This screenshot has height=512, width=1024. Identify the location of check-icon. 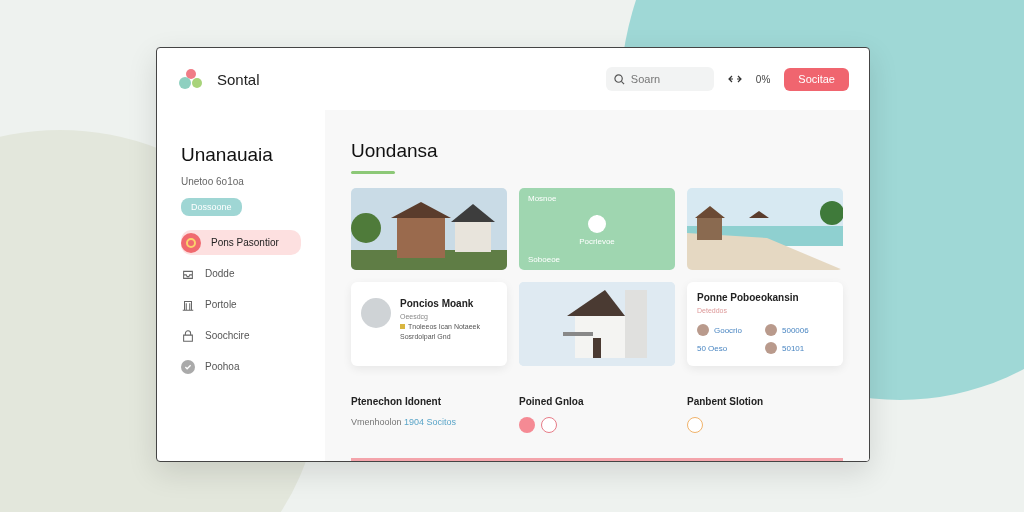
(188, 366).